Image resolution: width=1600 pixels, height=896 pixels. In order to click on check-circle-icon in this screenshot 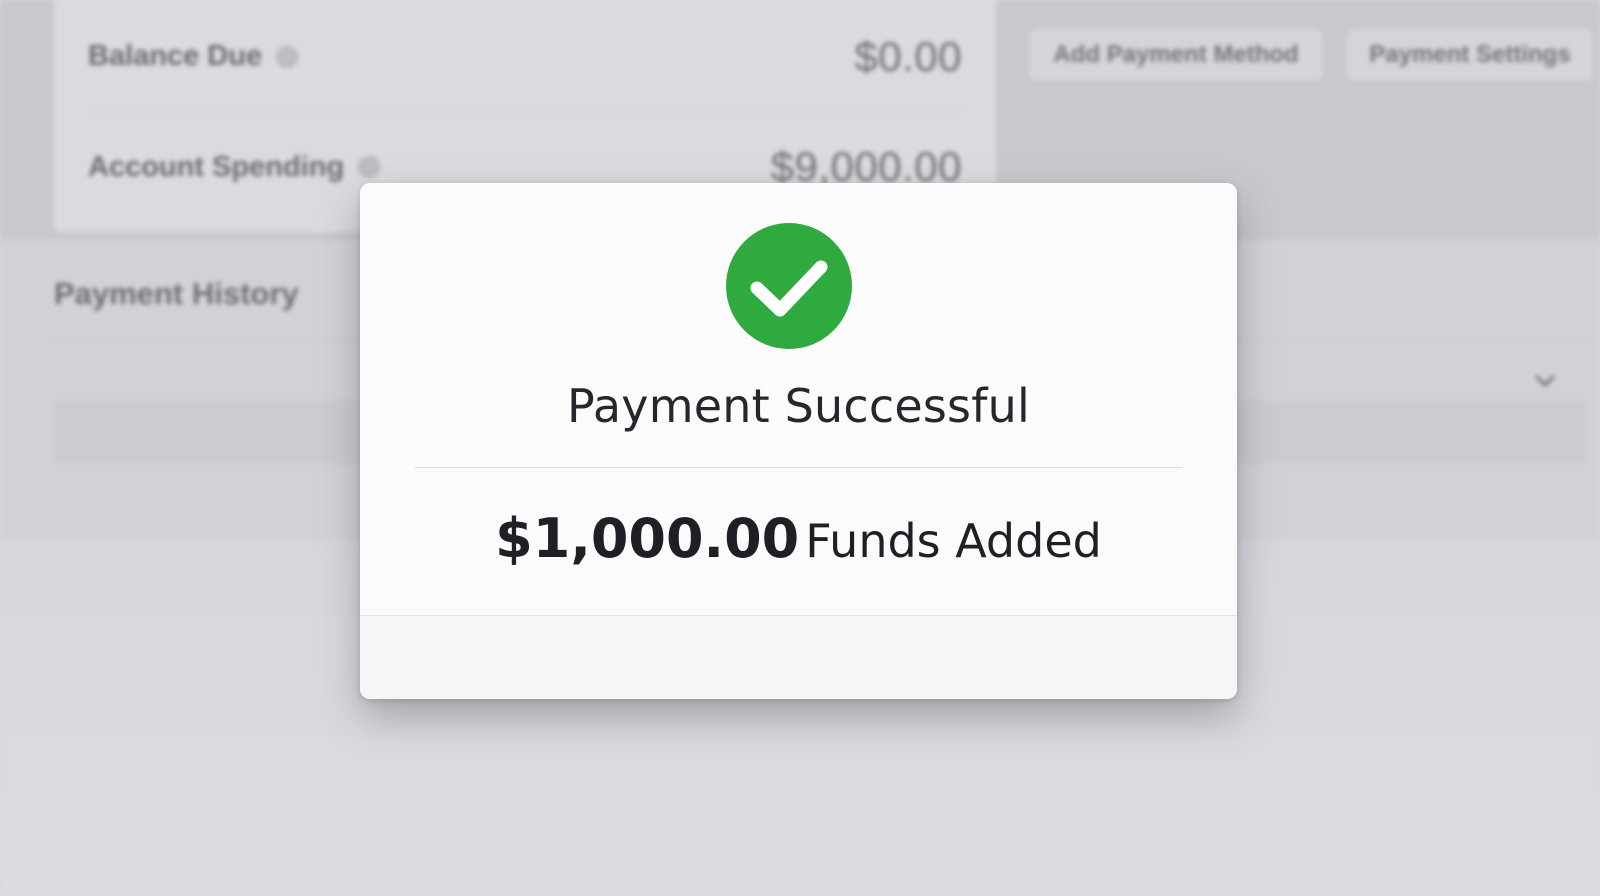, I will do `click(789, 286)`.